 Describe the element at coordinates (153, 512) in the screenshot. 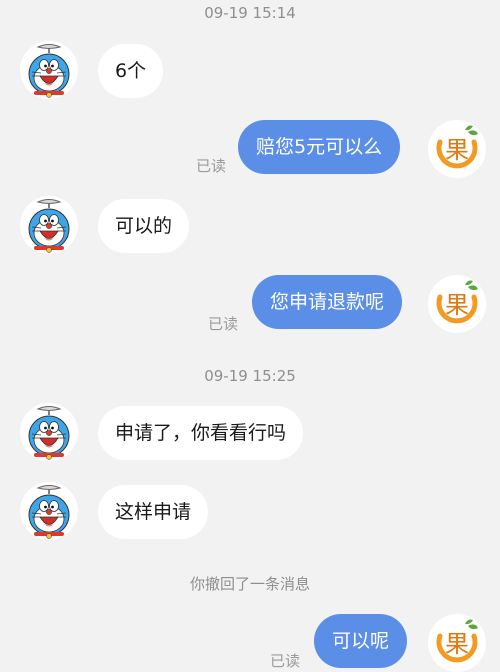

I see `incoming-message-bubble: 这样申请` at that location.